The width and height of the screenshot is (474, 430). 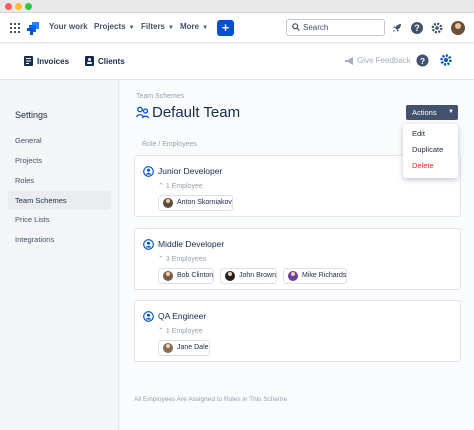 What do you see at coordinates (59, 180) in the screenshot?
I see `sidebar-item-roles: Roles` at bounding box center [59, 180].